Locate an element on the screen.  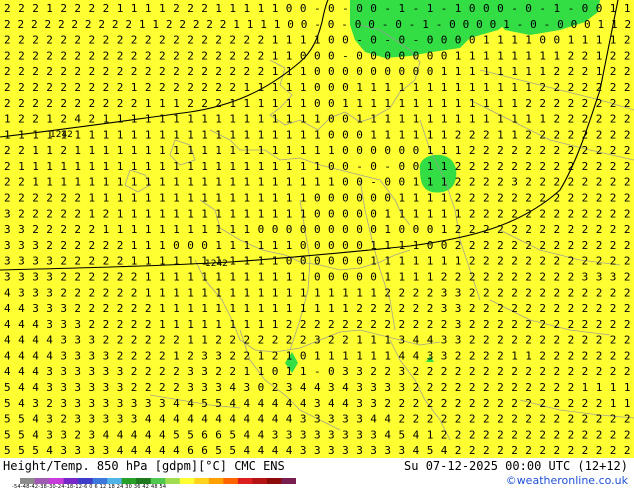
site-credit: ©weatheronline.co.uk is located at coordinates (567, 480).